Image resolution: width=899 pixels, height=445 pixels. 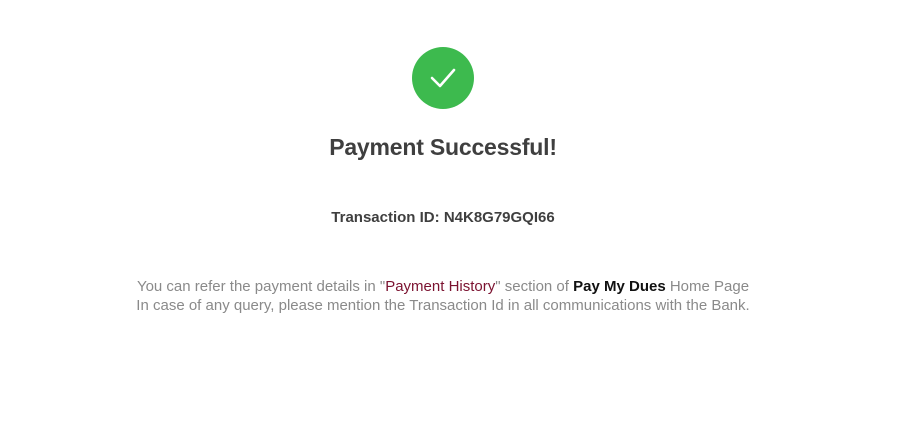 What do you see at coordinates (261, 286) in the screenshot?
I see `info-line-1-prefix: You can refer the payment details in "` at bounding box center [261, 286].